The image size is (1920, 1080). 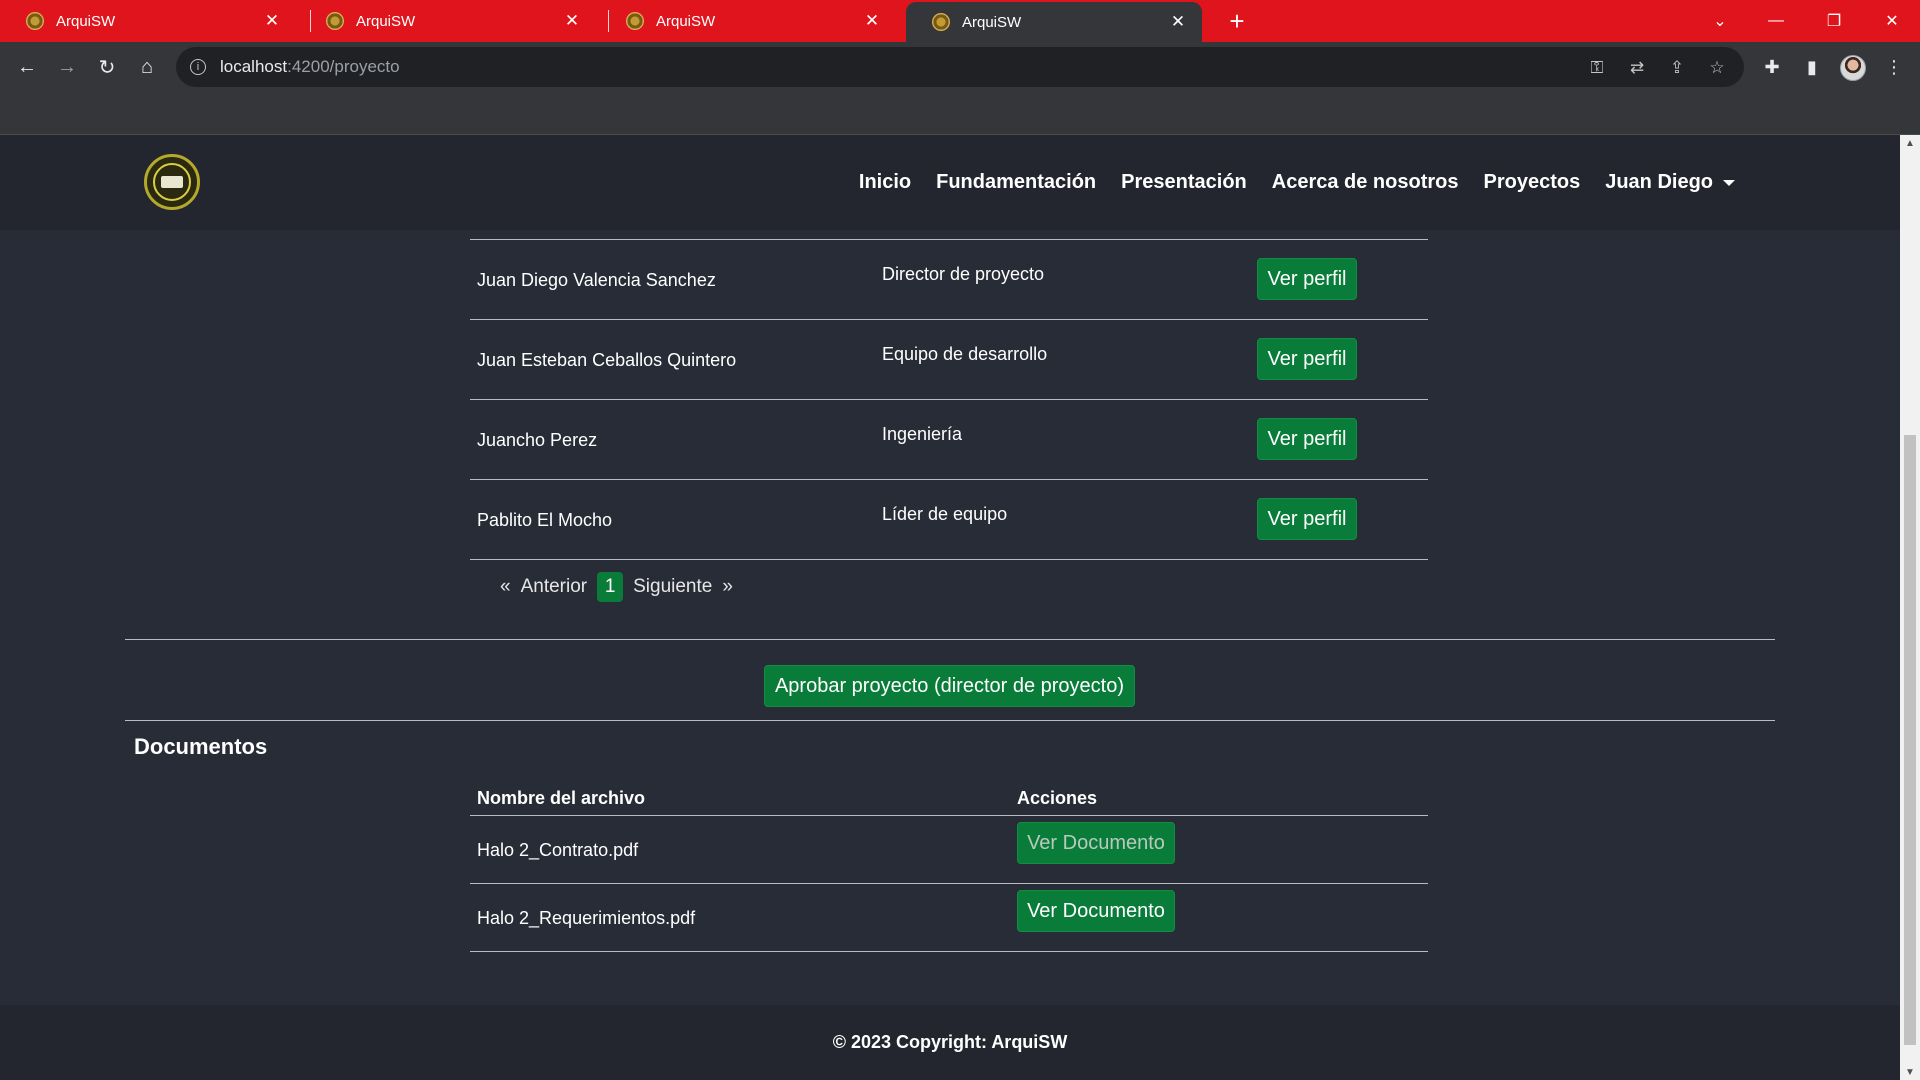 What do you see at coordinates (586, 918) in the screenshot?
I see `document-filename: Halo 2_Requerimientos.pdf` at bounding box center [586, 918].